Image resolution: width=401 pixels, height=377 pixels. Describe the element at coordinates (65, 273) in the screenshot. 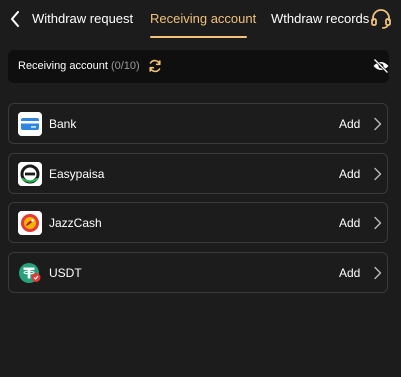

I see `method-name: USDT` at that location.